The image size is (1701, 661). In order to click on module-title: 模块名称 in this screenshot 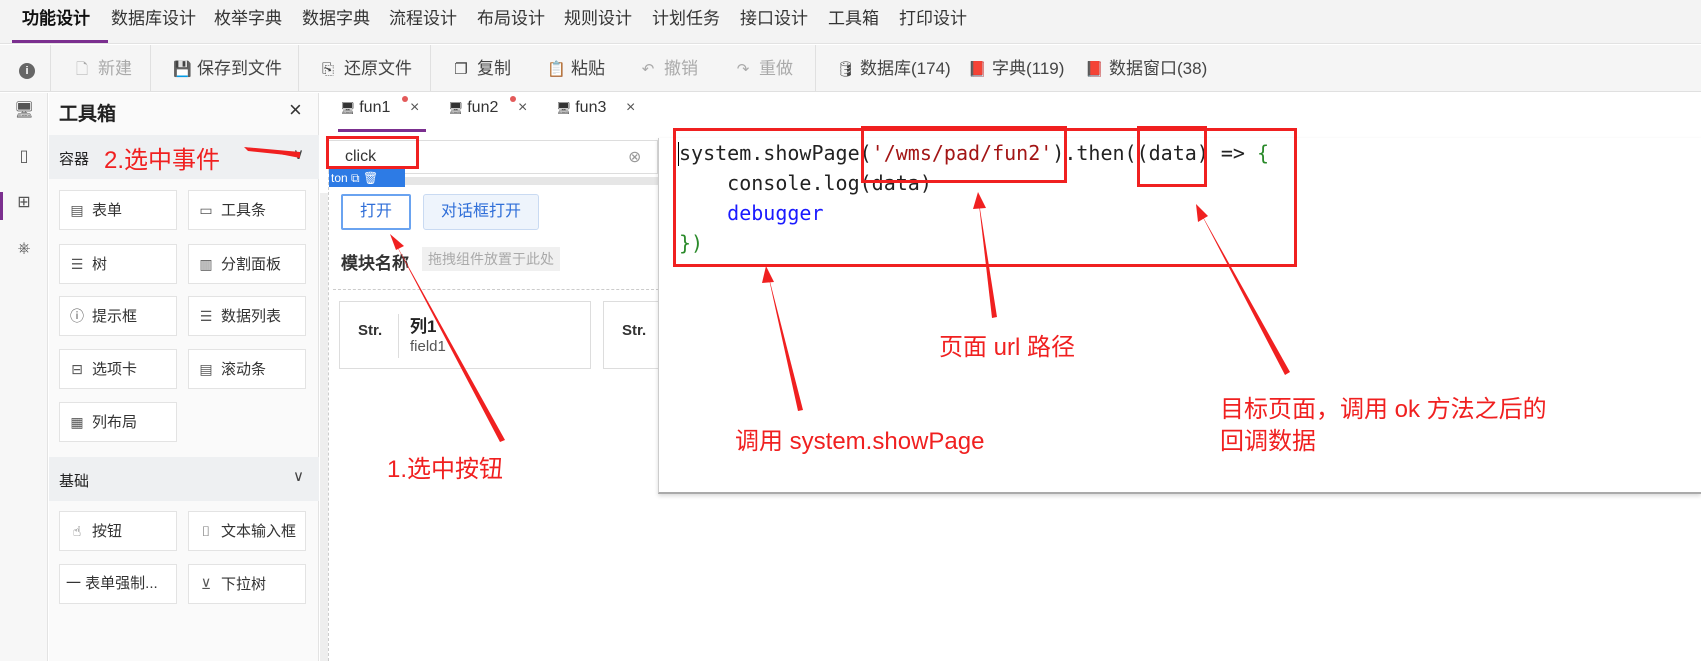, I will do `click(375, 263)`.